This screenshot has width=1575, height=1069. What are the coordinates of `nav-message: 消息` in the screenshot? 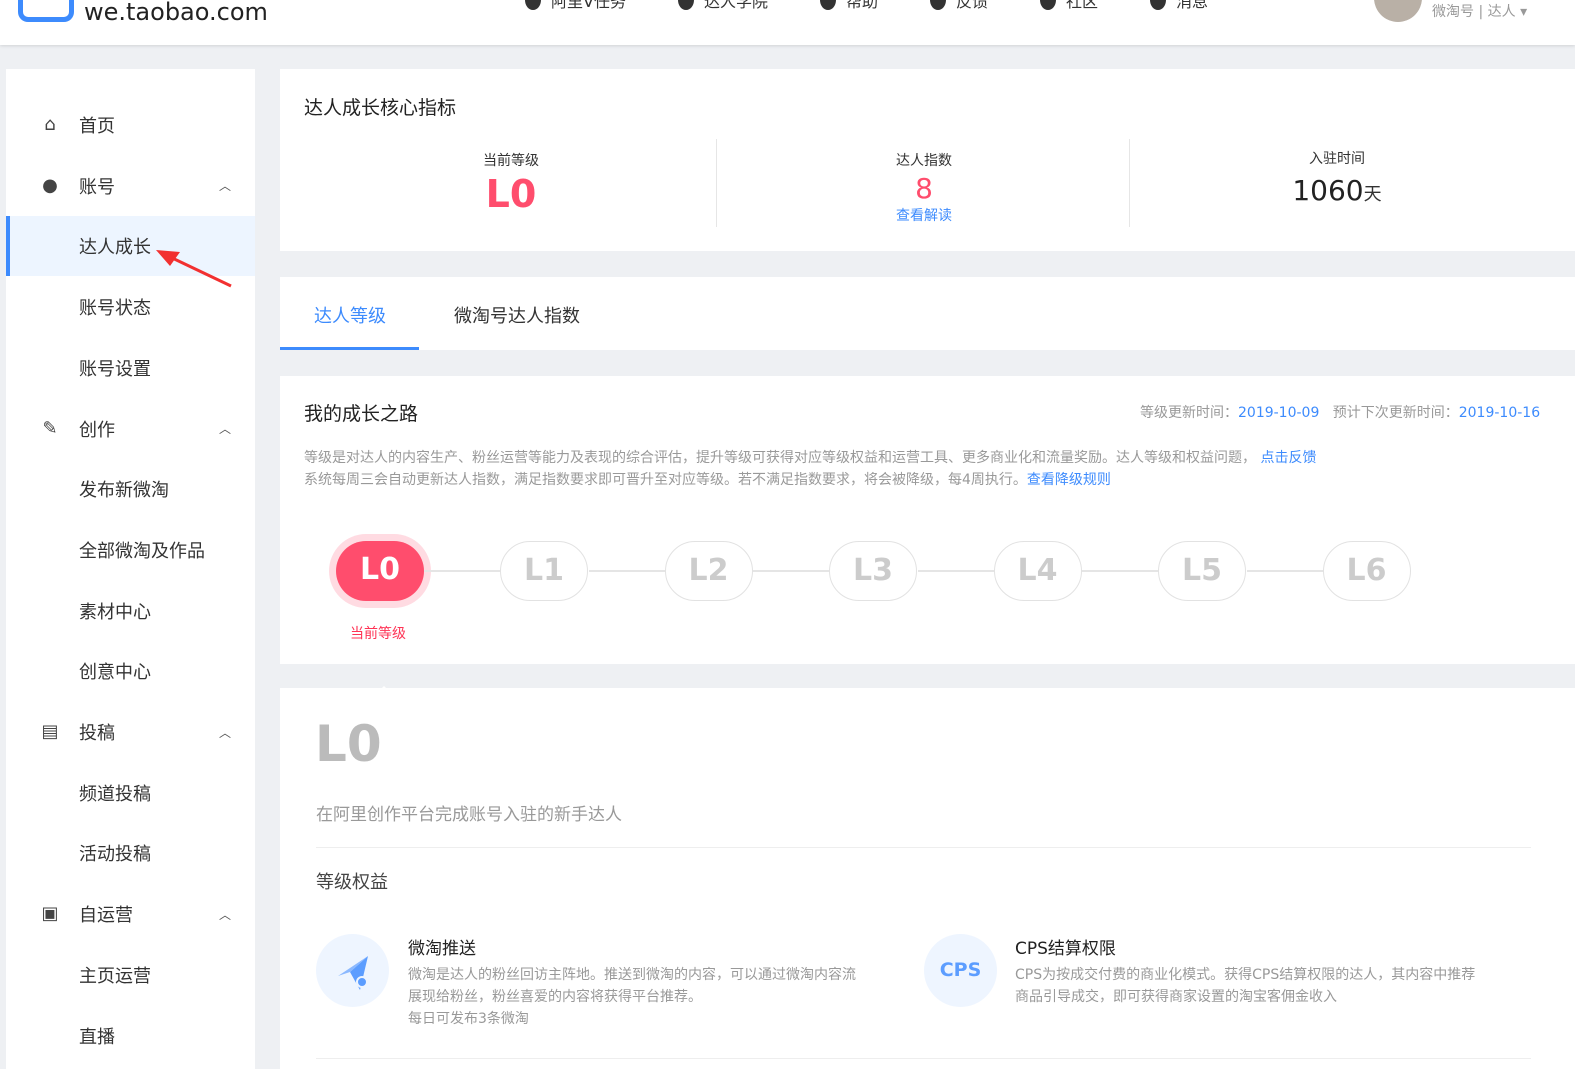 It's located at (1179, 6).